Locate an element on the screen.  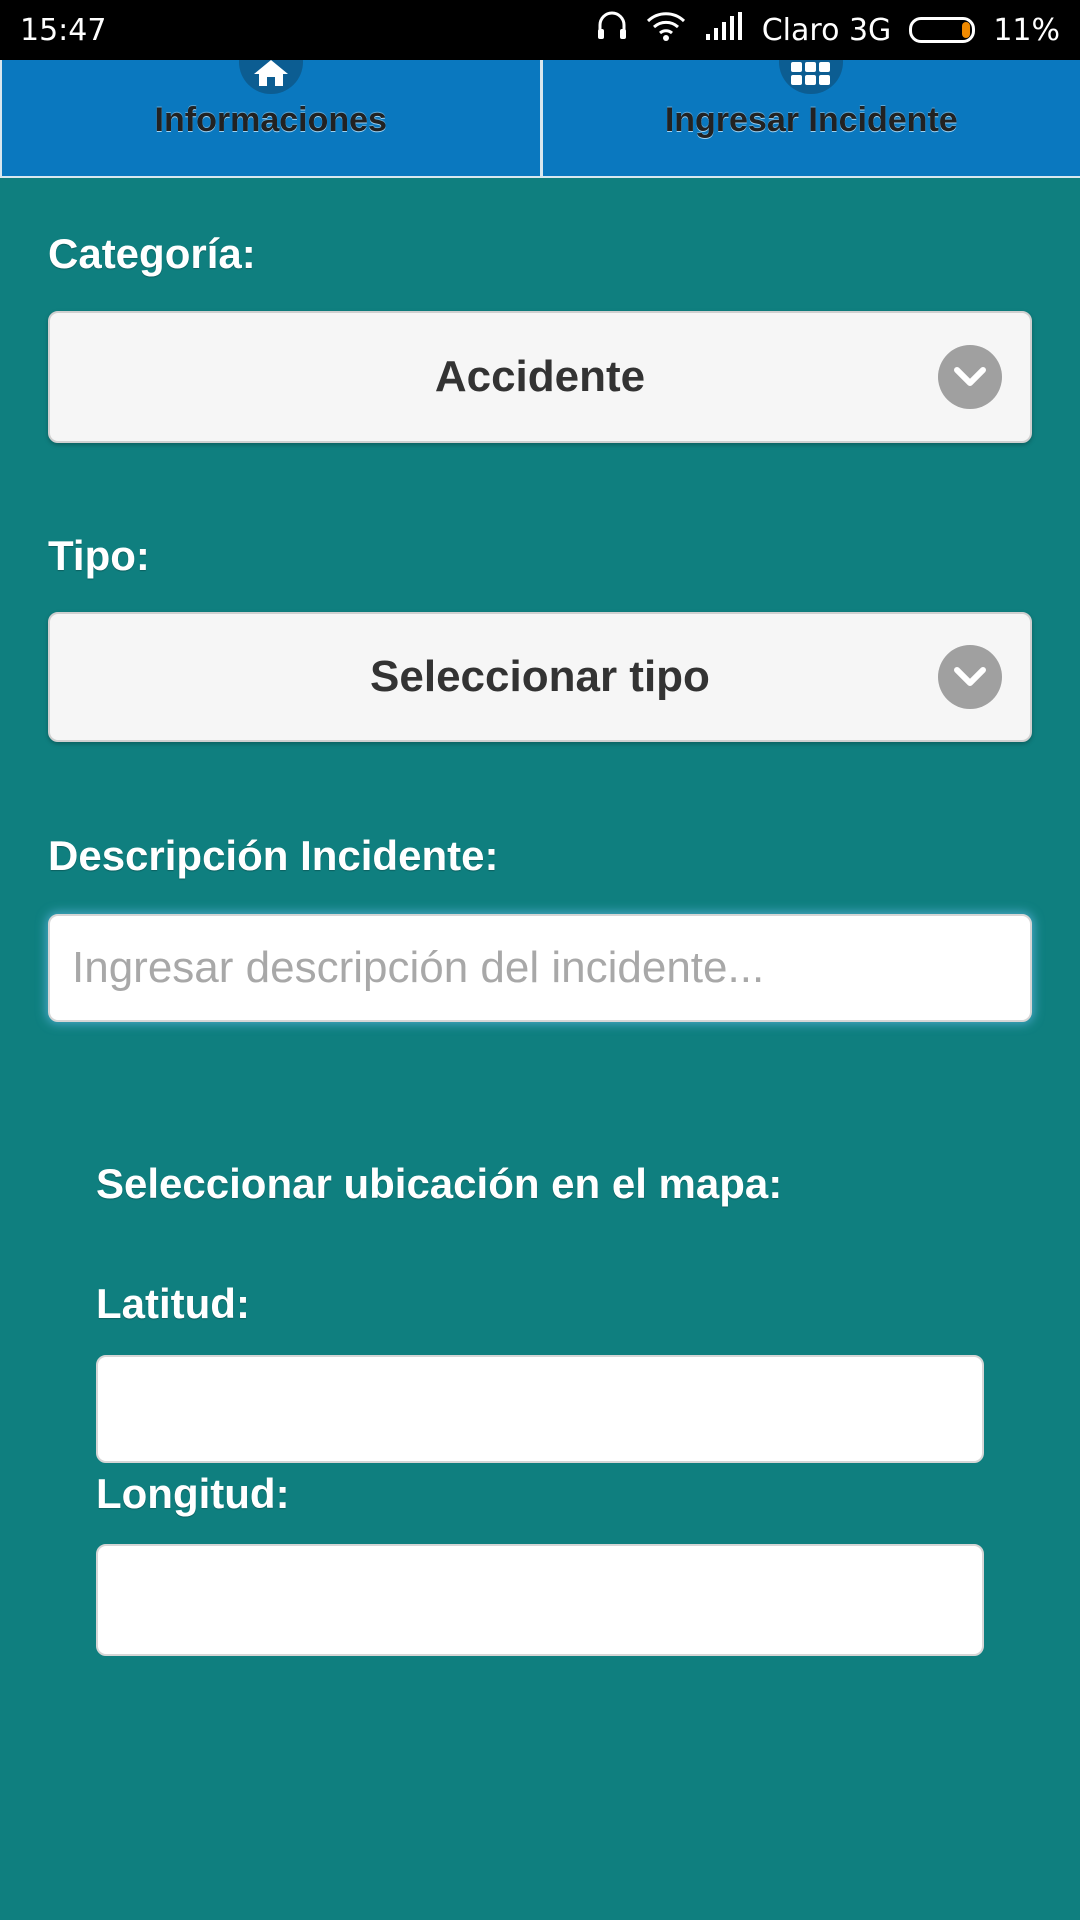
category-value: Accidente is located at coordinates (540, 376).